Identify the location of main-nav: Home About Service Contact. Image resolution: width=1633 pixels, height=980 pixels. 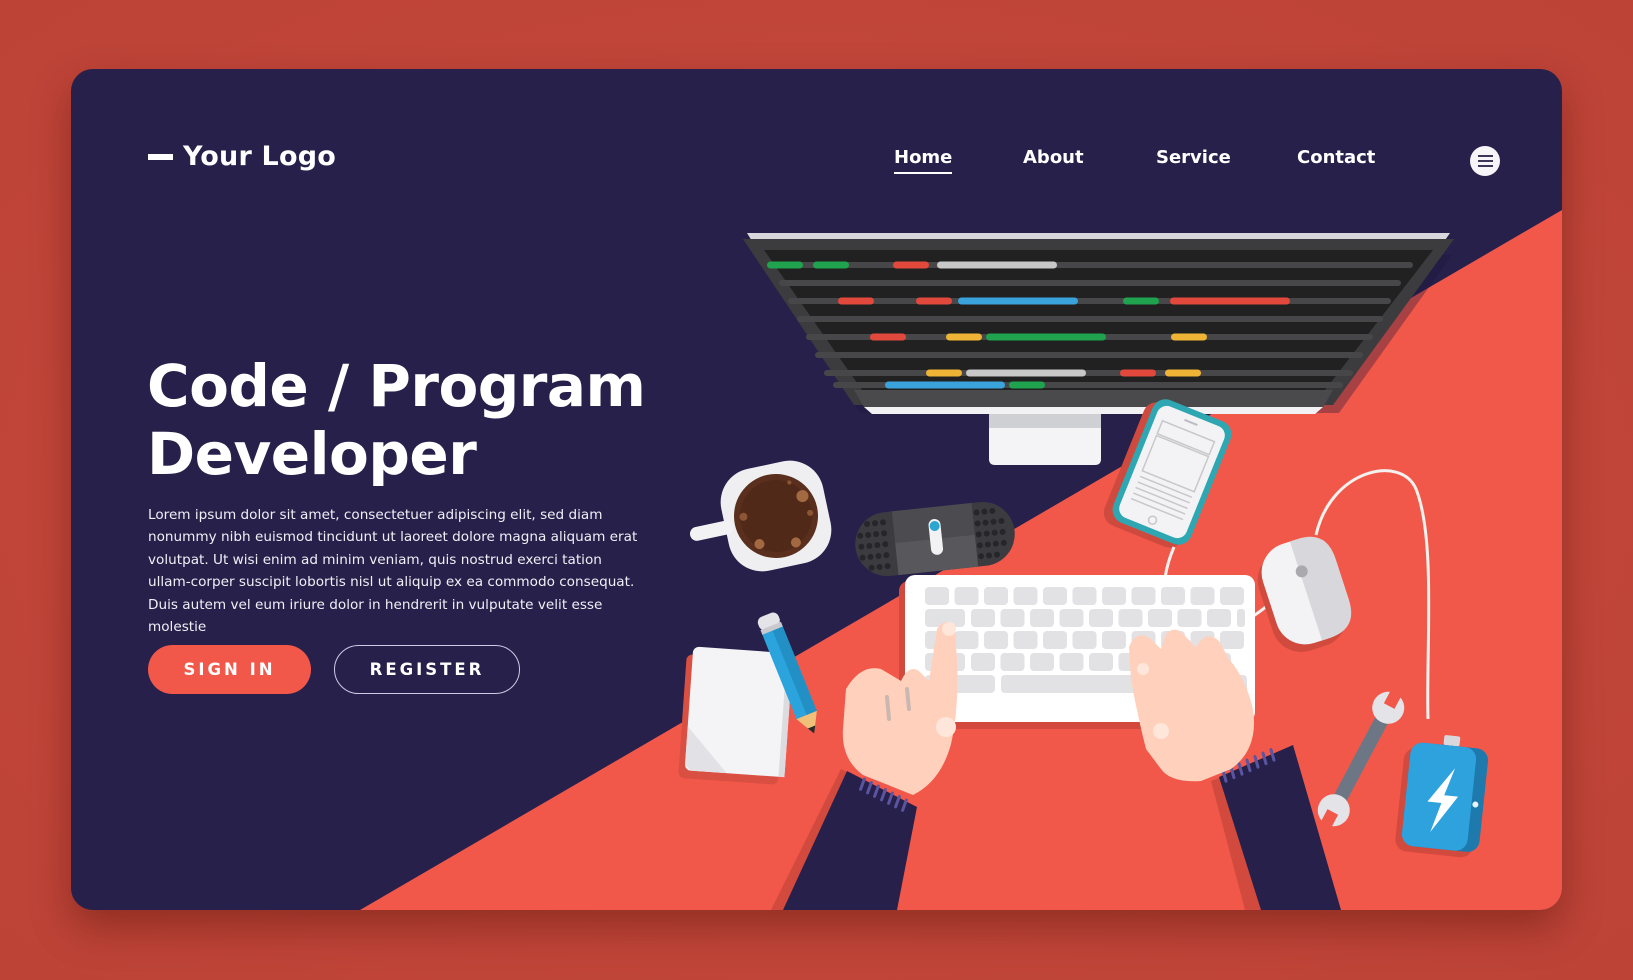
(816, 161).